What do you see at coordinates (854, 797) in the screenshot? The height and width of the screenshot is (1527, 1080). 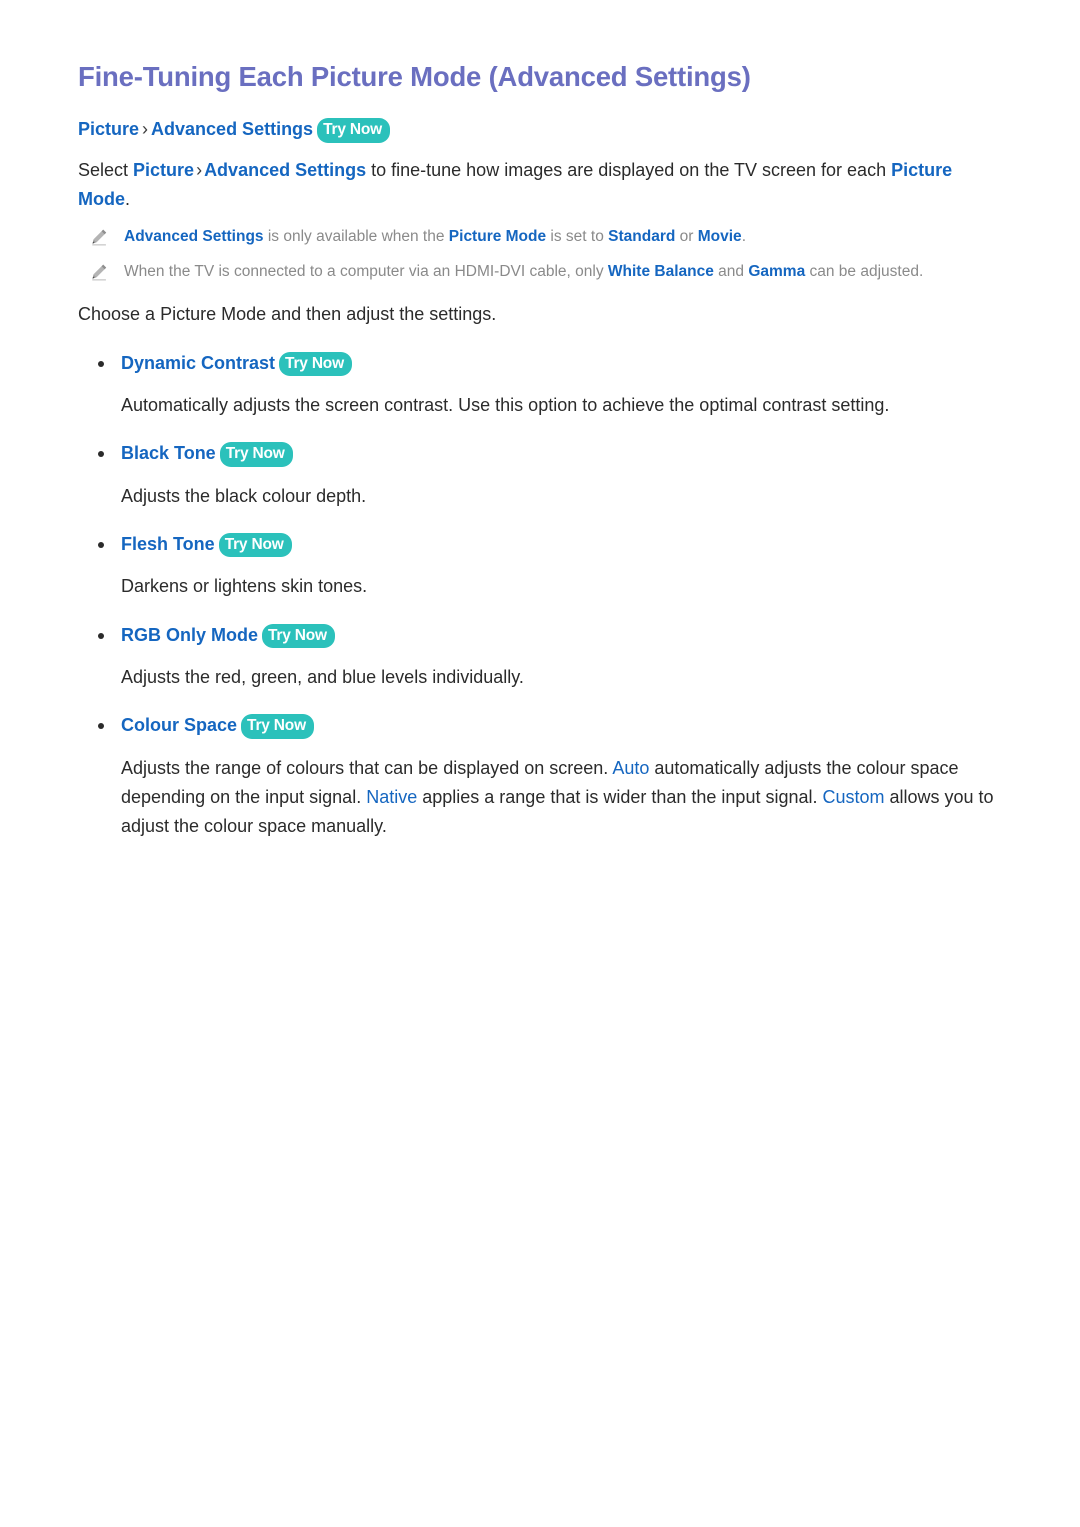 I see `colour-space-link-custom: Custom` at bounding box center [854, 797].